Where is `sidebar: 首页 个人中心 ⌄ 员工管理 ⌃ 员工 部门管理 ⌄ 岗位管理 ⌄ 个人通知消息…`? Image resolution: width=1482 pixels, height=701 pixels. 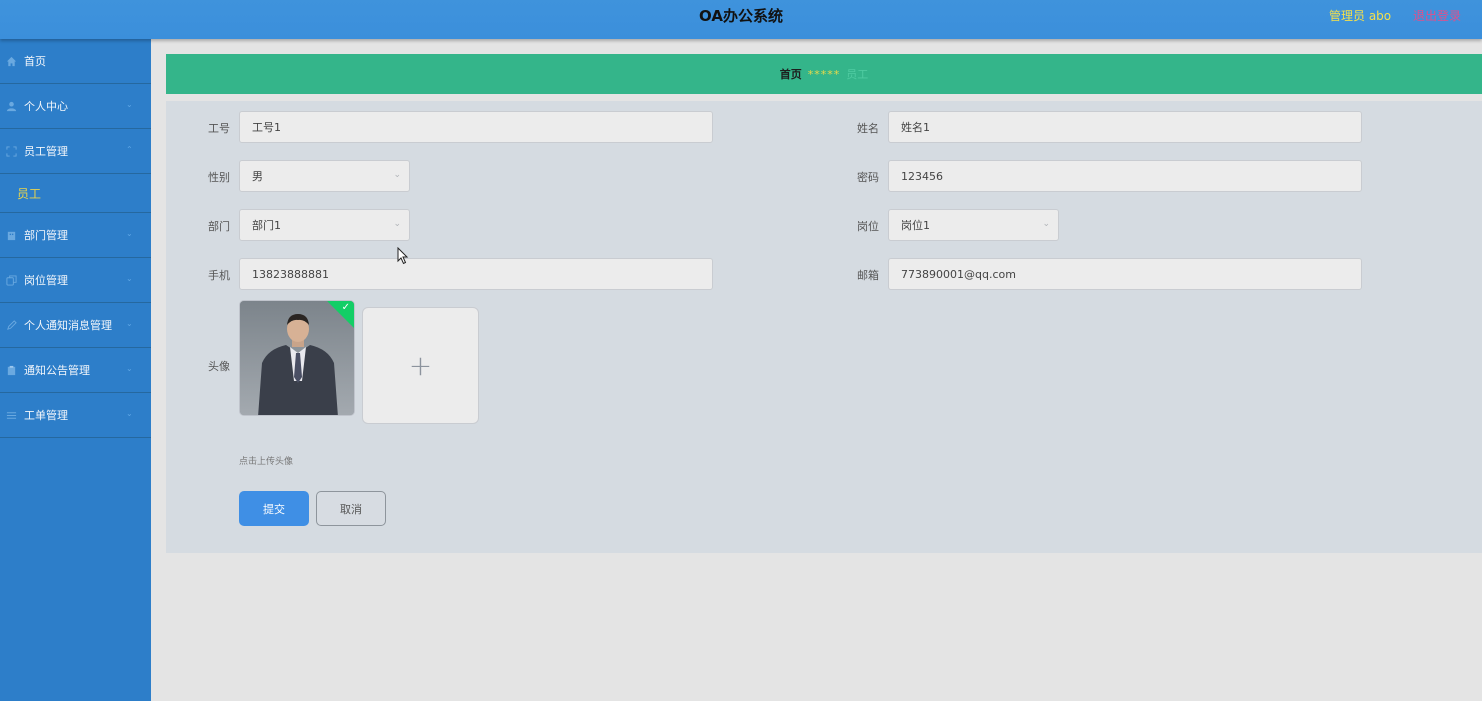 sidebar: 首页 个人中心 ⌄ 员工管理 ⌃ 员工 部门管理 ⌄ 岗位管理 ⌄ 个人通知消息… is located at coordinates (75, 370).